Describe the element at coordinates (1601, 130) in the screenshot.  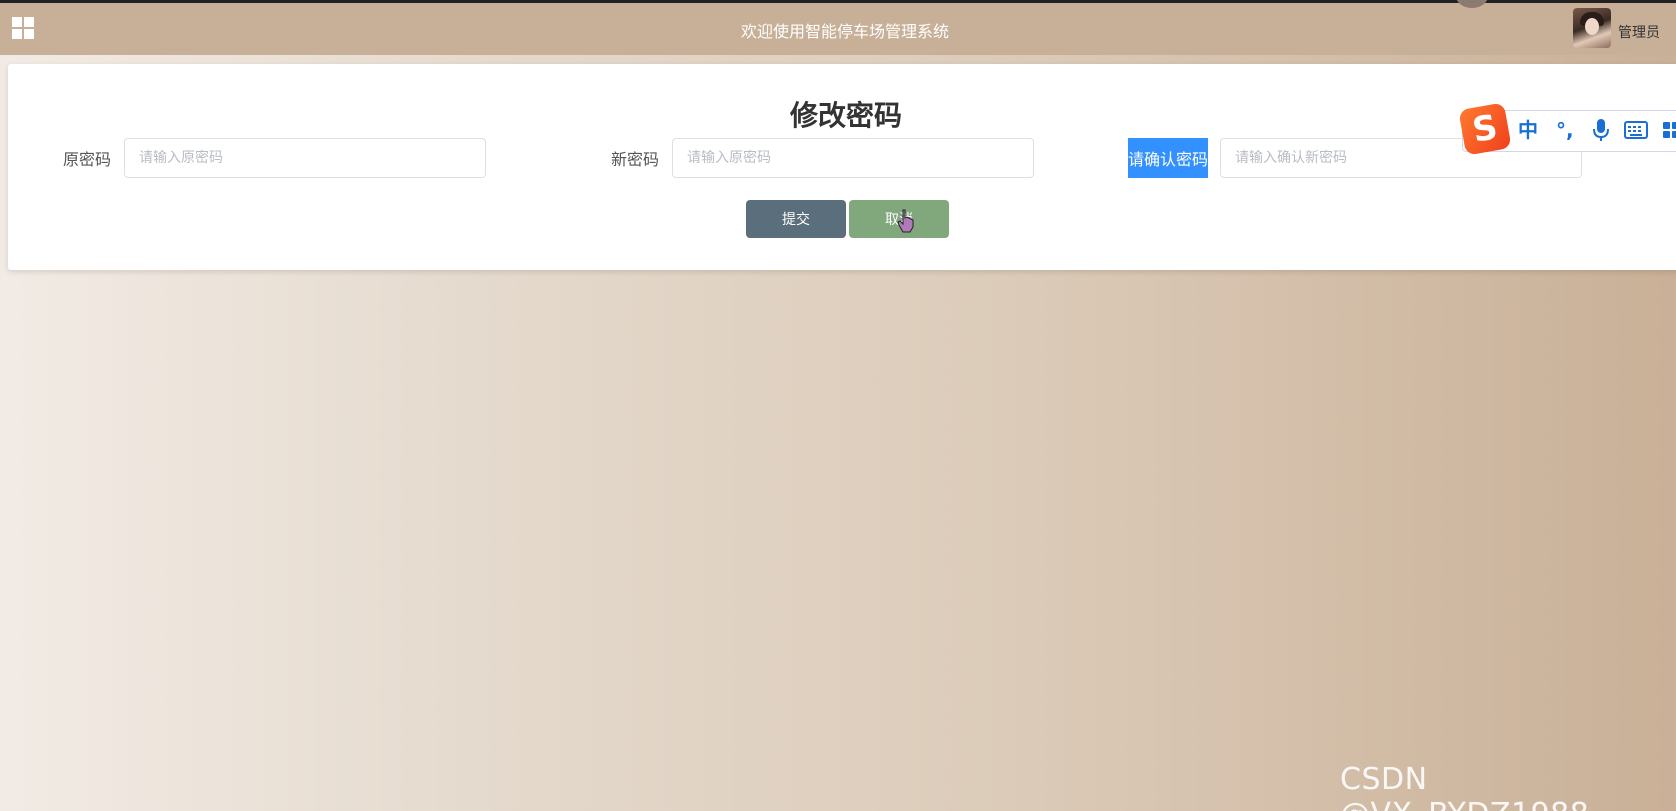
I see `microphone-icon` at that location.